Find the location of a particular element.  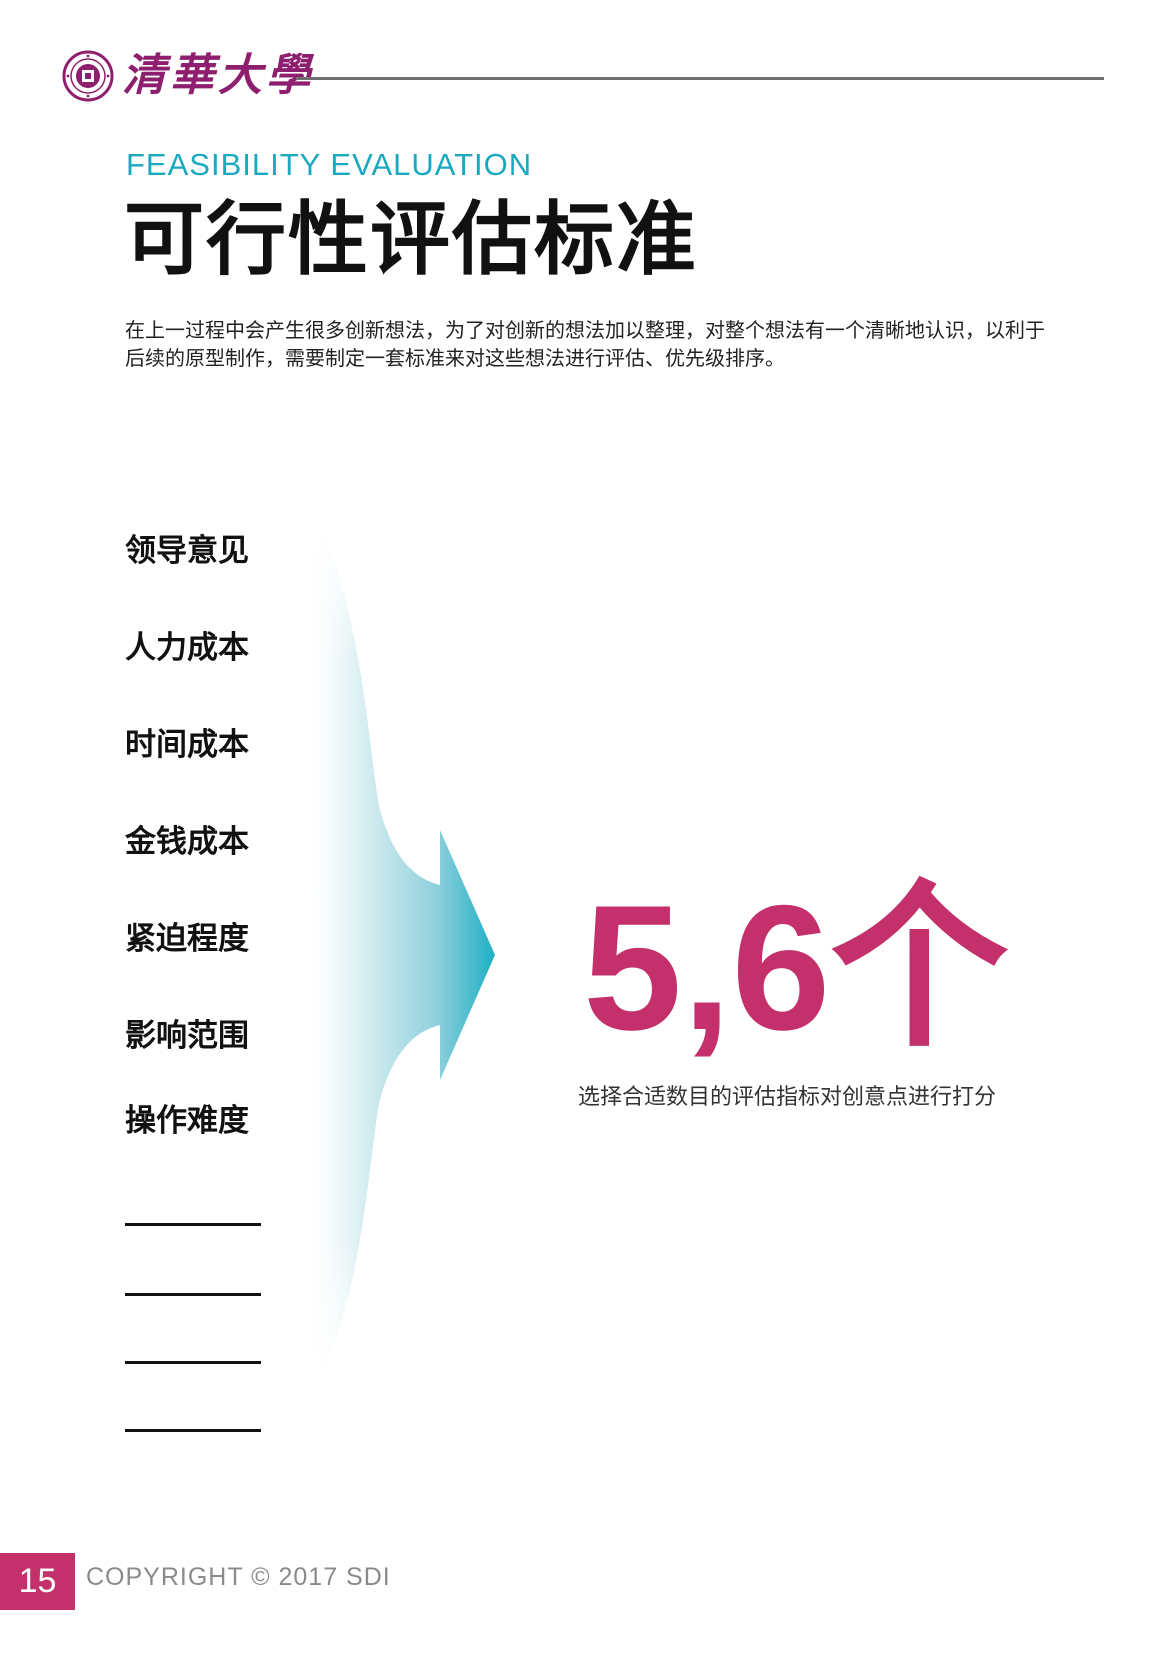

criterion-item: 紧迫程度 is located at coordinates (187, 939).